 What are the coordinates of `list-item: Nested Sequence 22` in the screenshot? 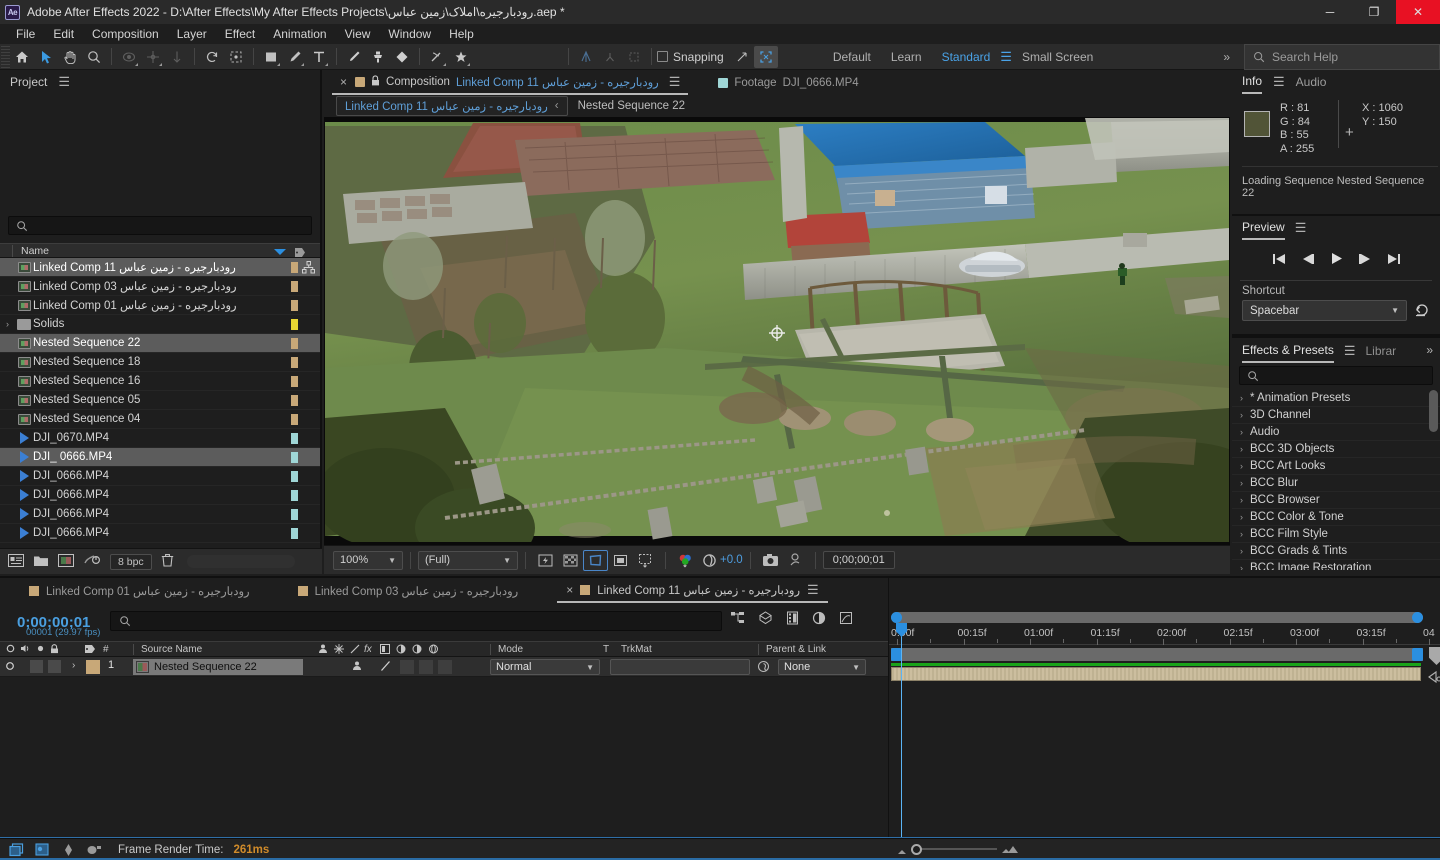 It's located at (160, 343).